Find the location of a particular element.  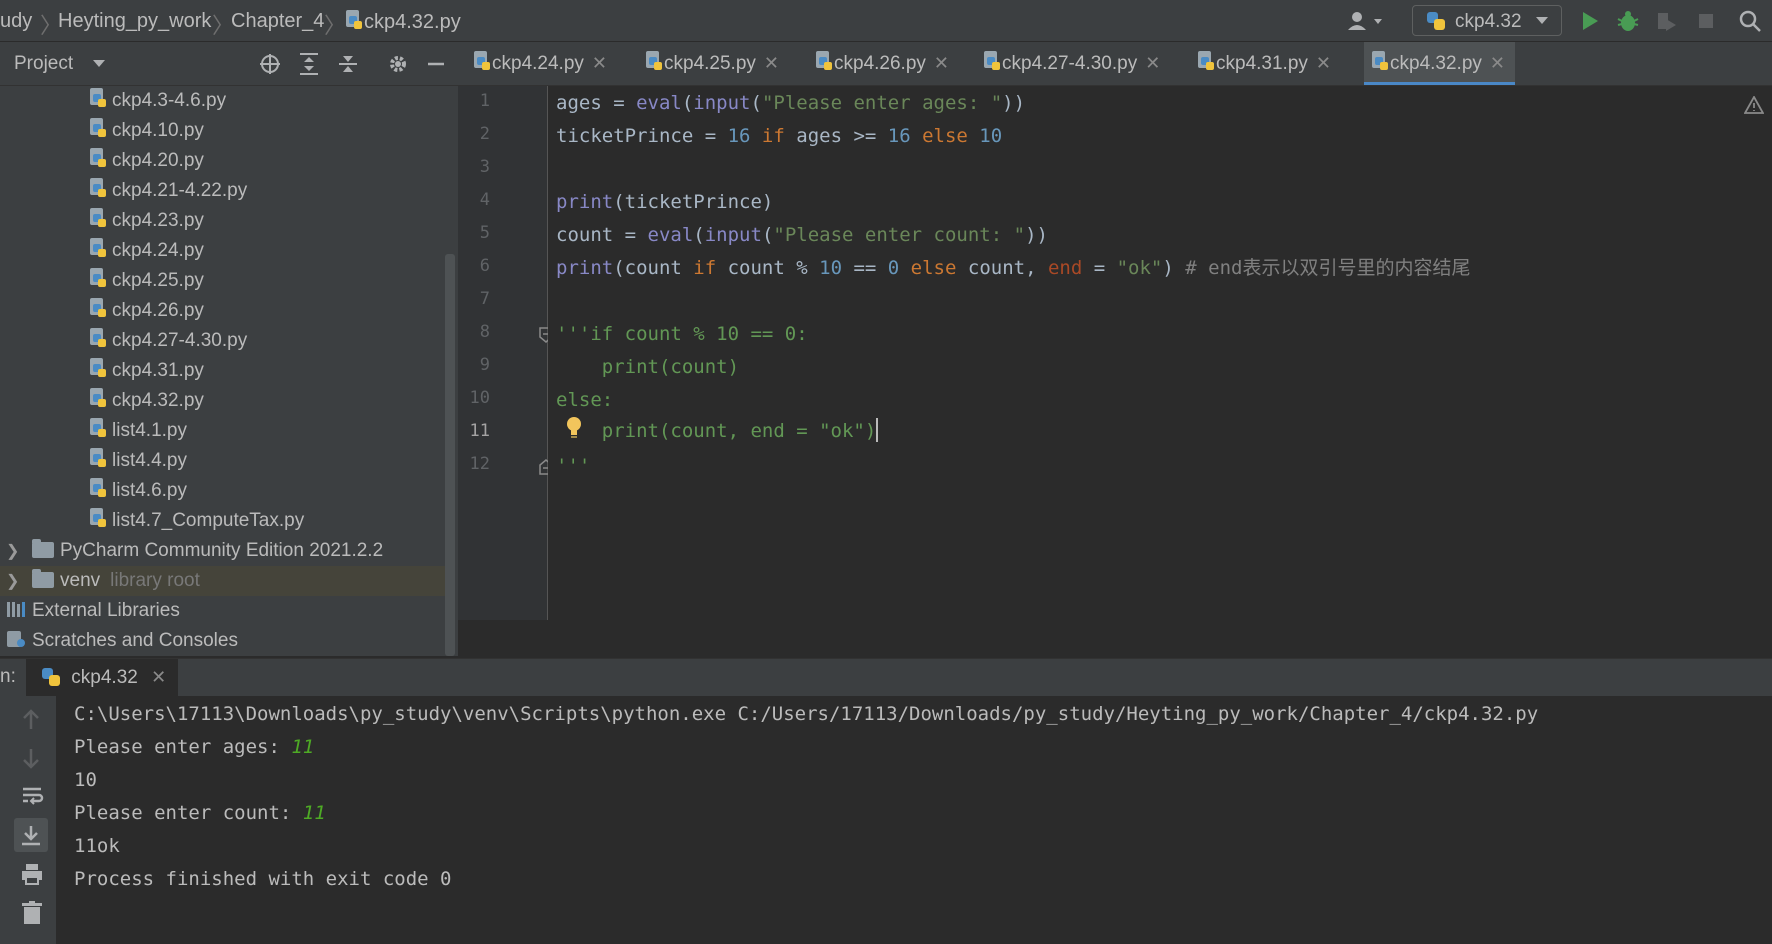

tree-file-label: list4.4.py is located at coordinates (149, 460).